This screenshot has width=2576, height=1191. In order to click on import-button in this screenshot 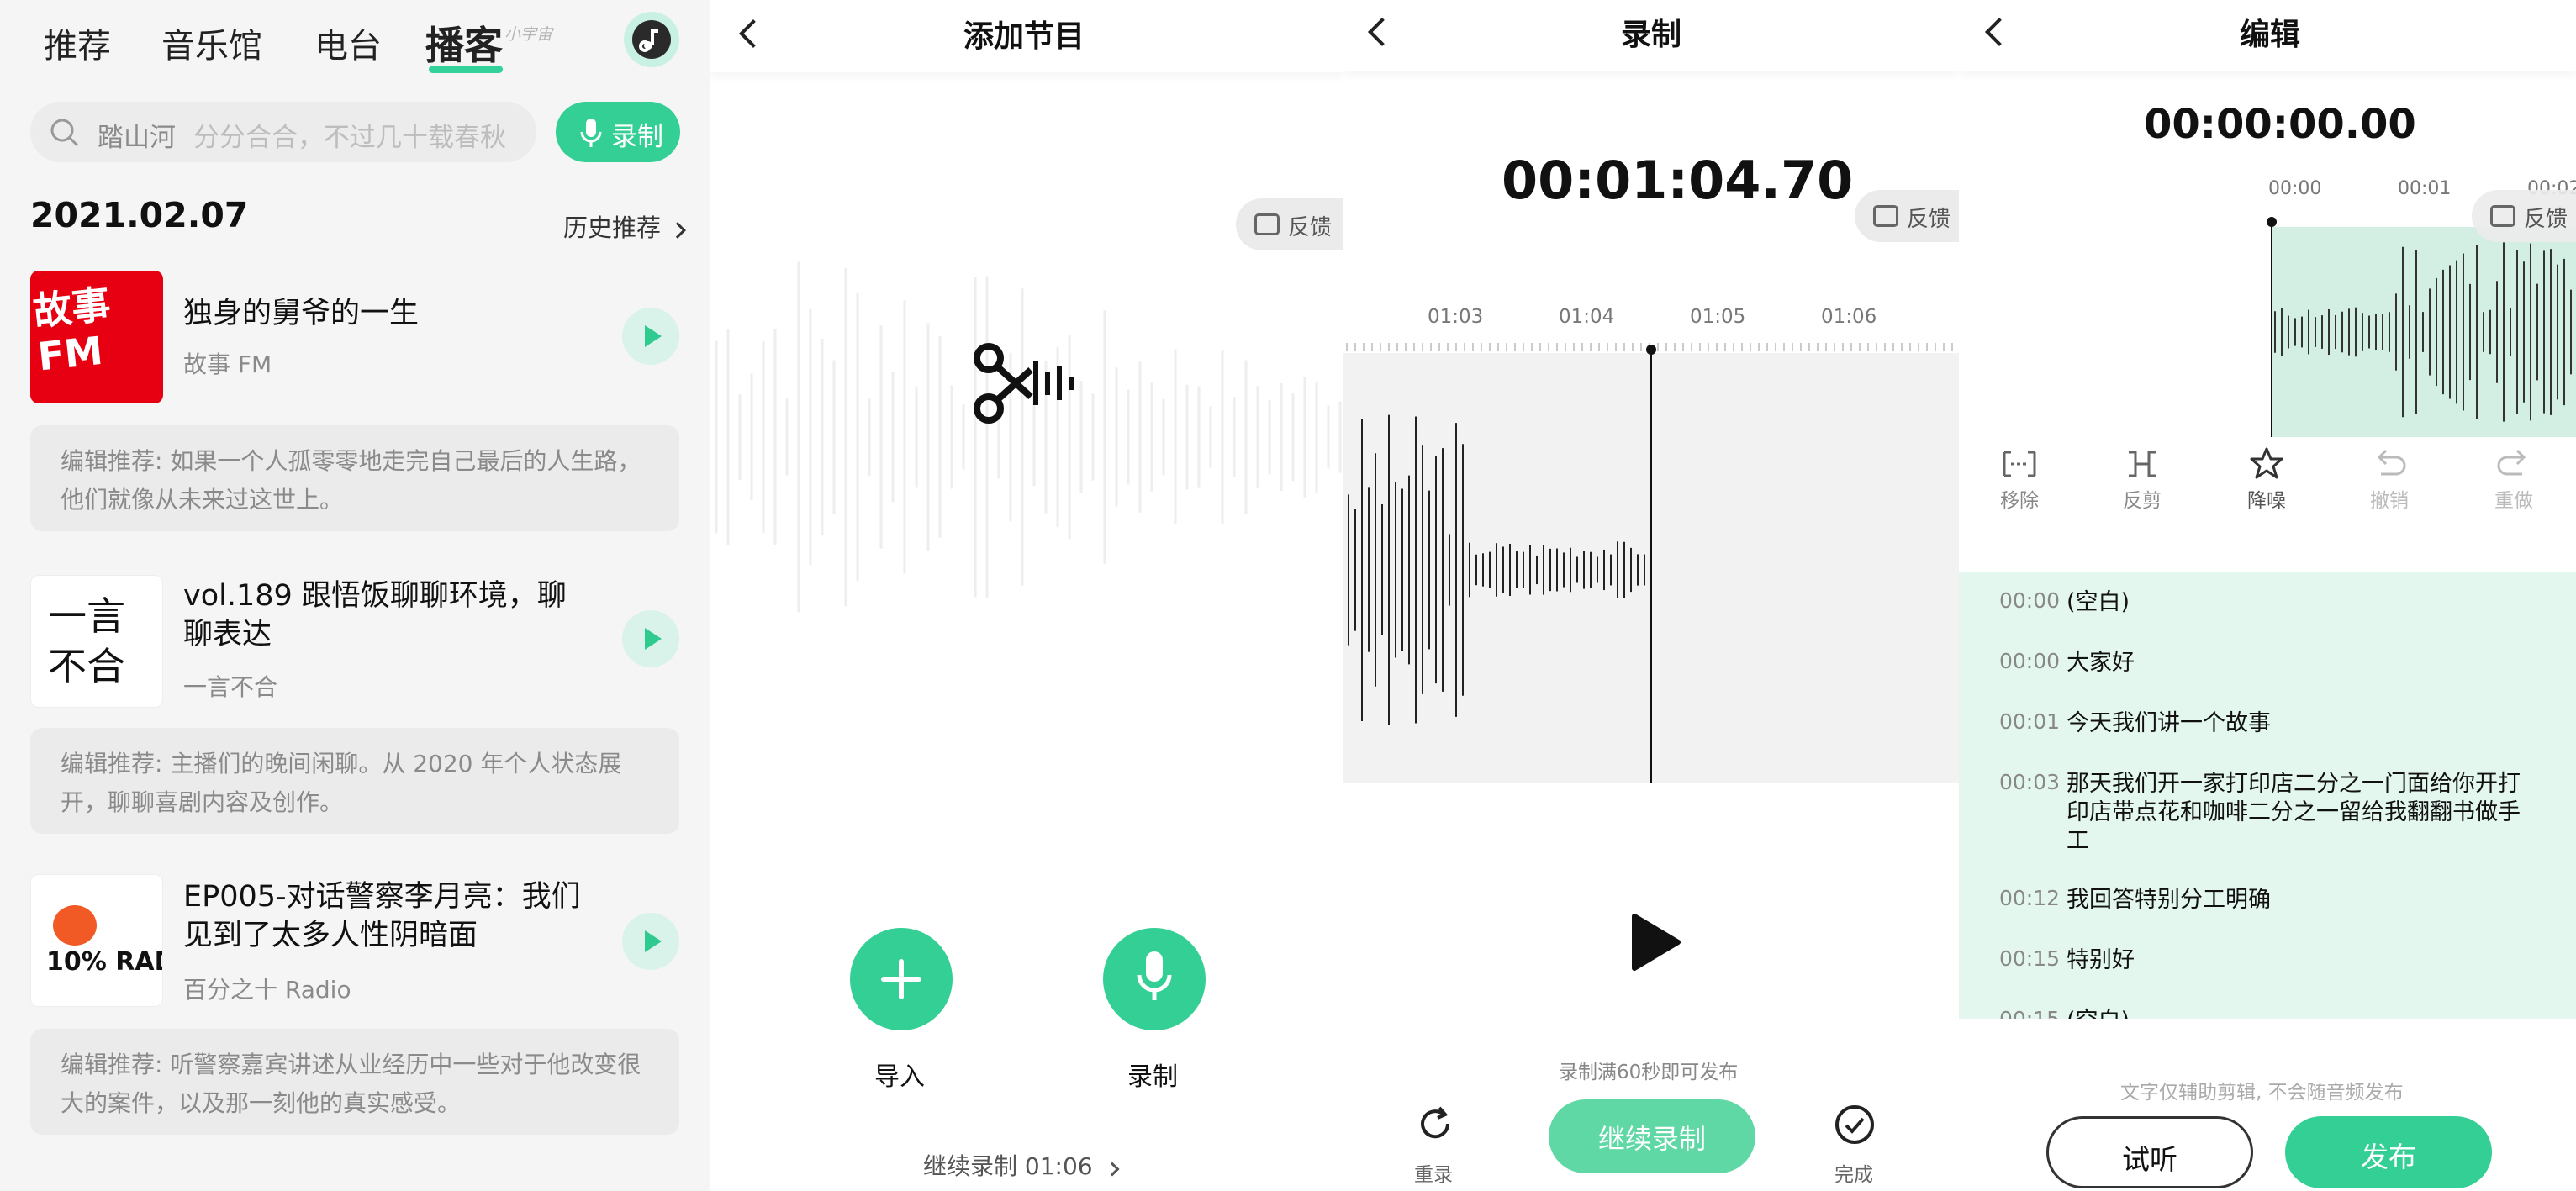, I will do `click(901, 979)`.